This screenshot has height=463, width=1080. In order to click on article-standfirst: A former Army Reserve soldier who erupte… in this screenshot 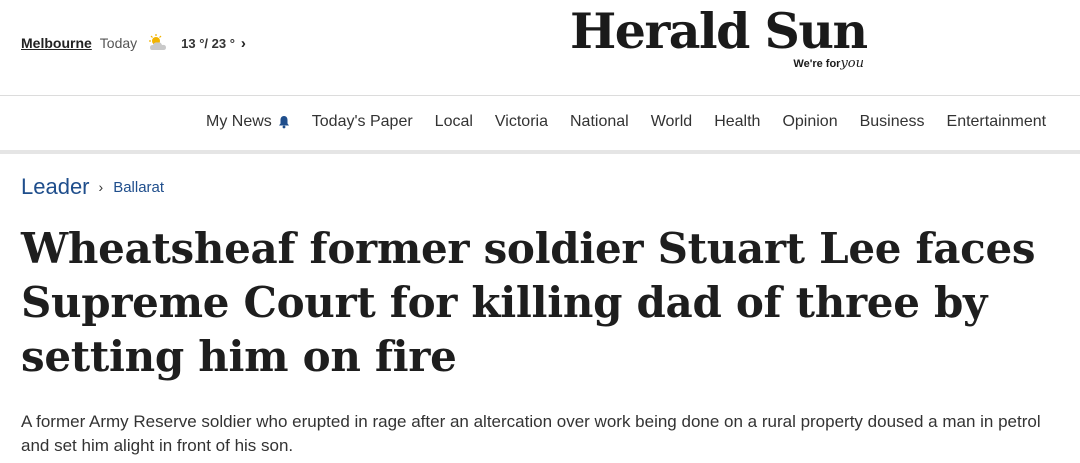, I will do `click(531, 433)`.